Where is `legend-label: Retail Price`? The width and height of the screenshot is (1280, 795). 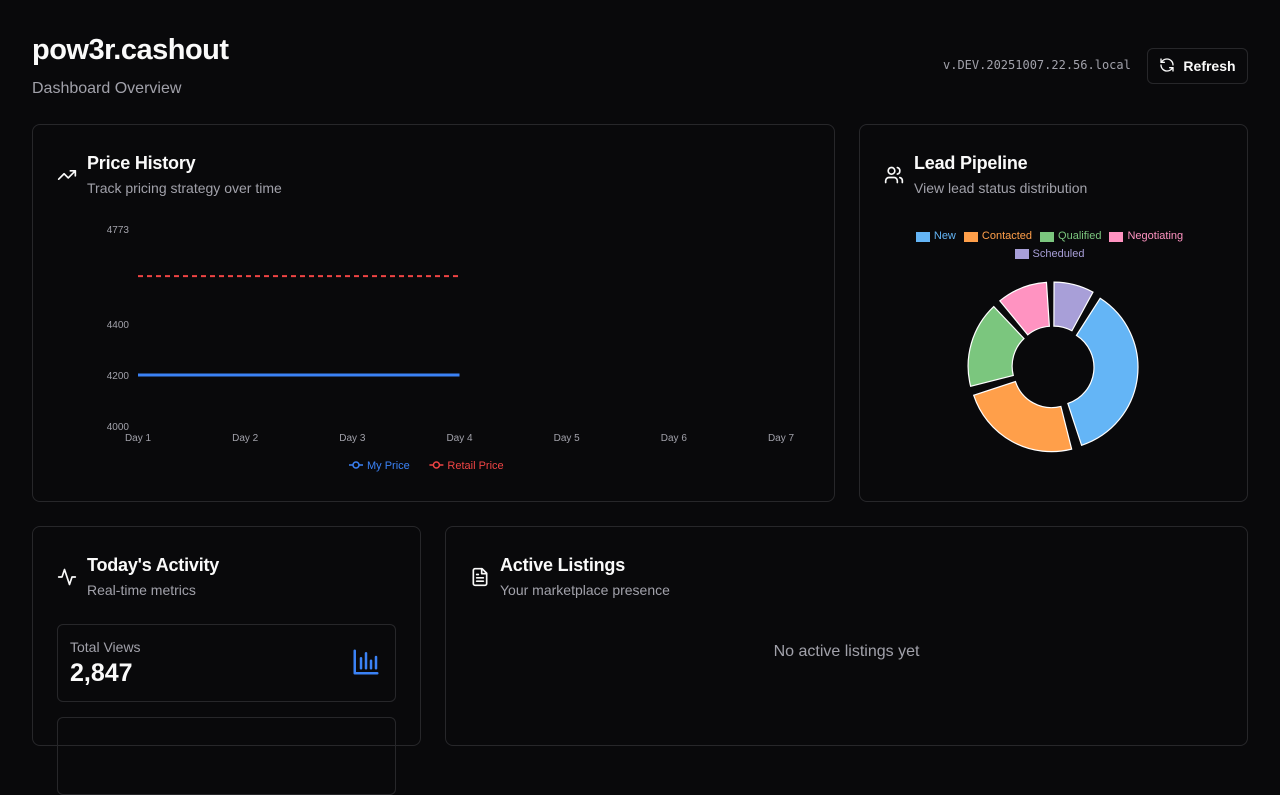
legend-label: Retail Price is located at coordinates (475, 466).